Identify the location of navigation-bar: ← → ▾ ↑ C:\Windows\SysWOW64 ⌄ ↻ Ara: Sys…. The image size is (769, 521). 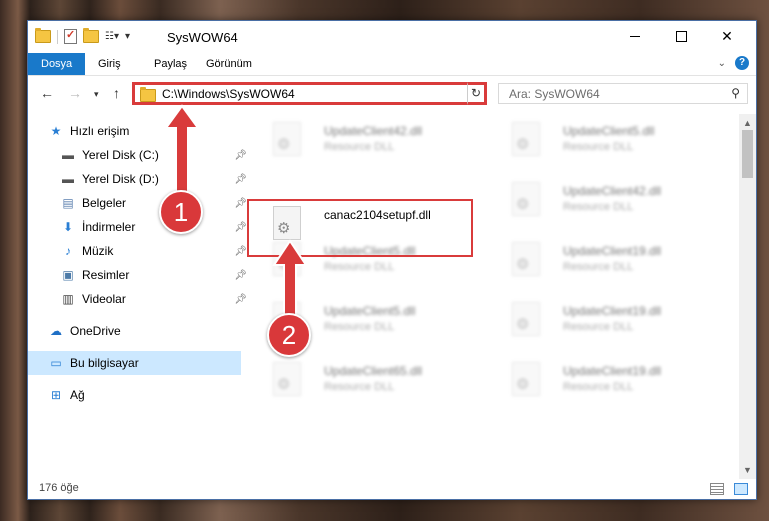
(392, 94).